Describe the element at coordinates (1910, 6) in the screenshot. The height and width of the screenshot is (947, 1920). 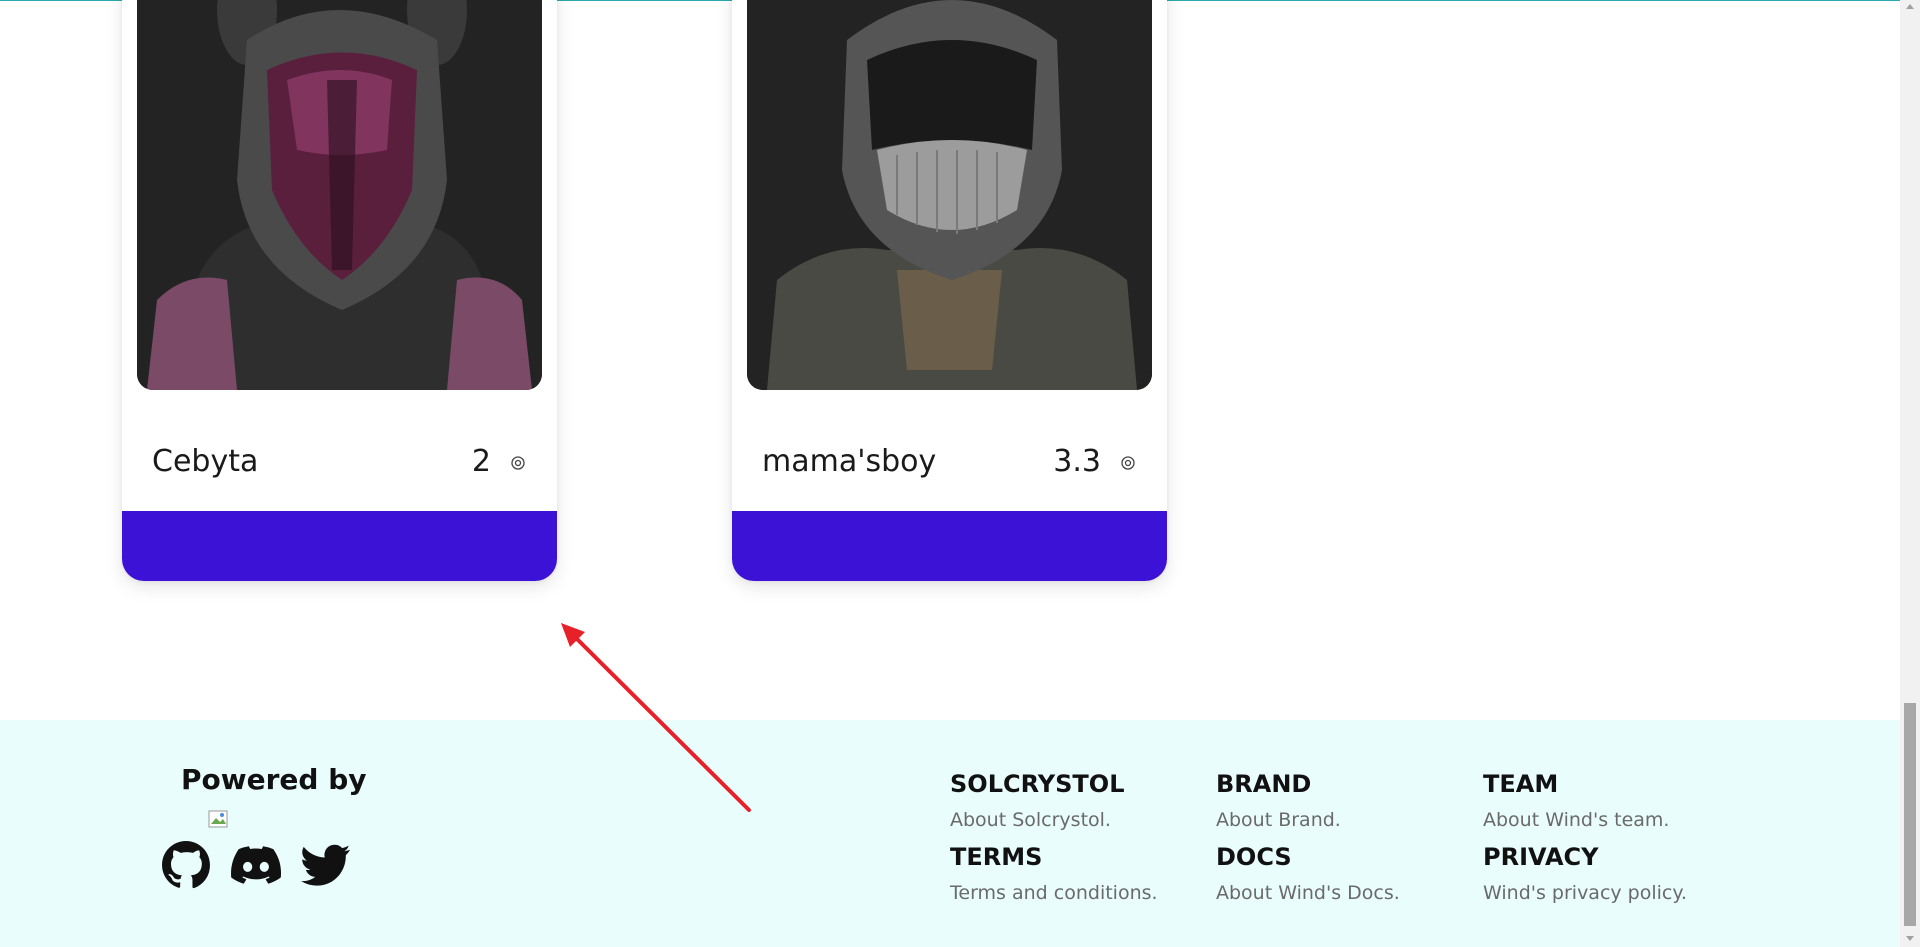
I see `scroll-up-icon` at that location.